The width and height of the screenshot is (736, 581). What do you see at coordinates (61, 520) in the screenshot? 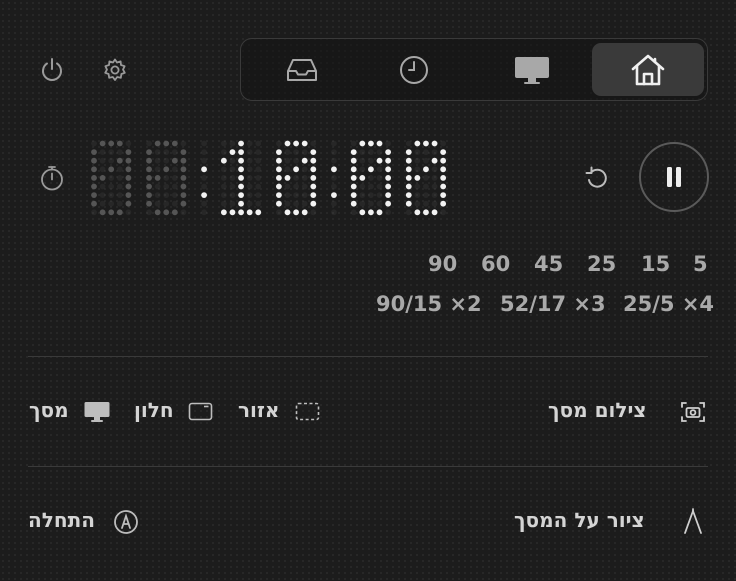
I see `draw-start-button: התחלה` at bounding box center [61, 520].